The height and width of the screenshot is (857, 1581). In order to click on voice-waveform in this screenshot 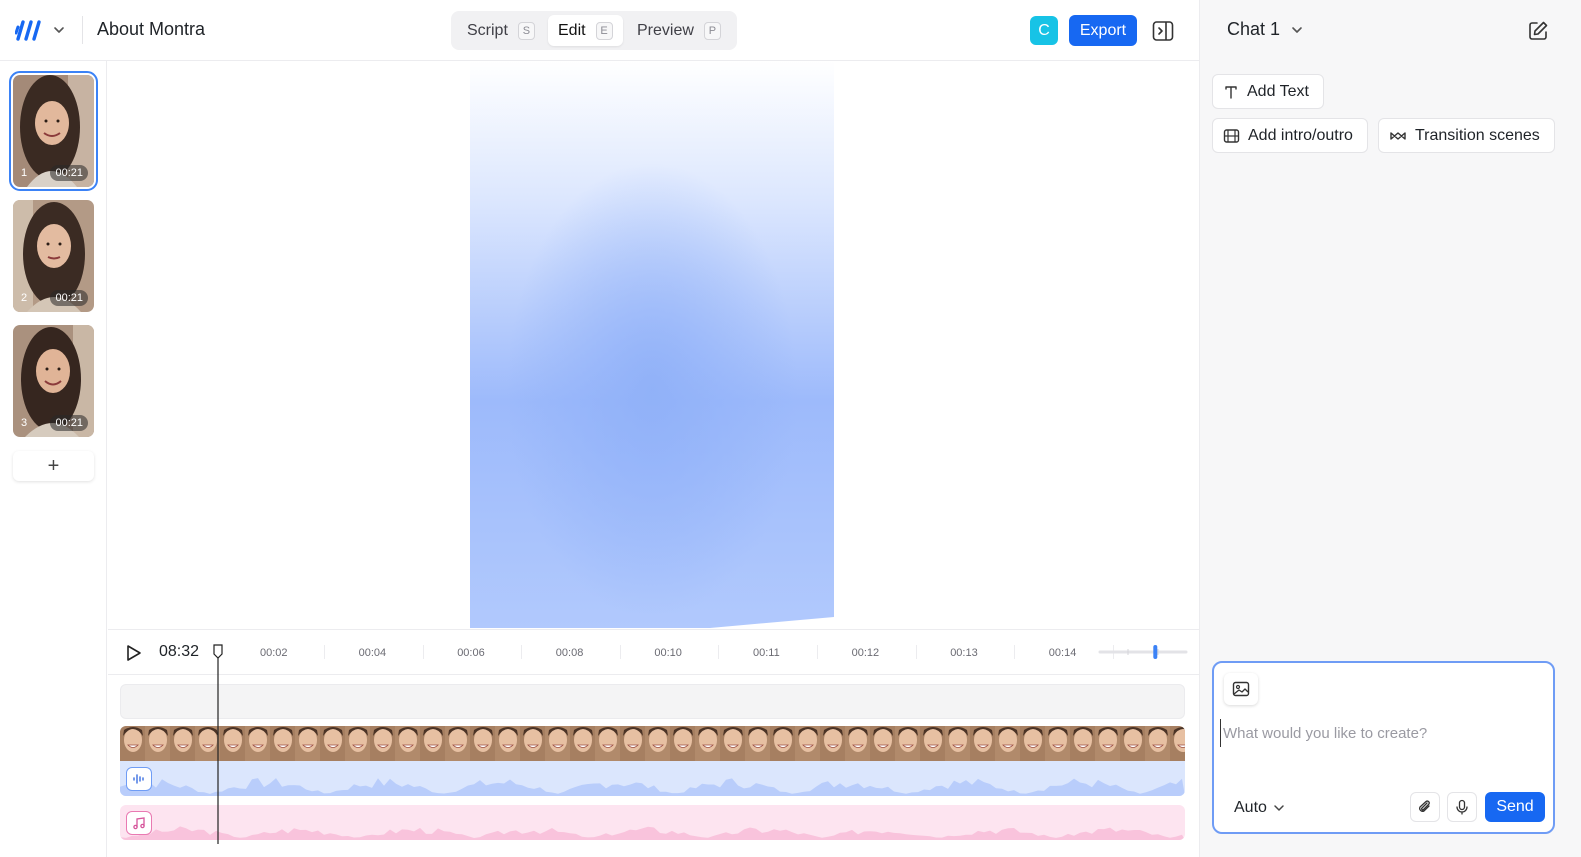, I will do `click(652, 787)`.